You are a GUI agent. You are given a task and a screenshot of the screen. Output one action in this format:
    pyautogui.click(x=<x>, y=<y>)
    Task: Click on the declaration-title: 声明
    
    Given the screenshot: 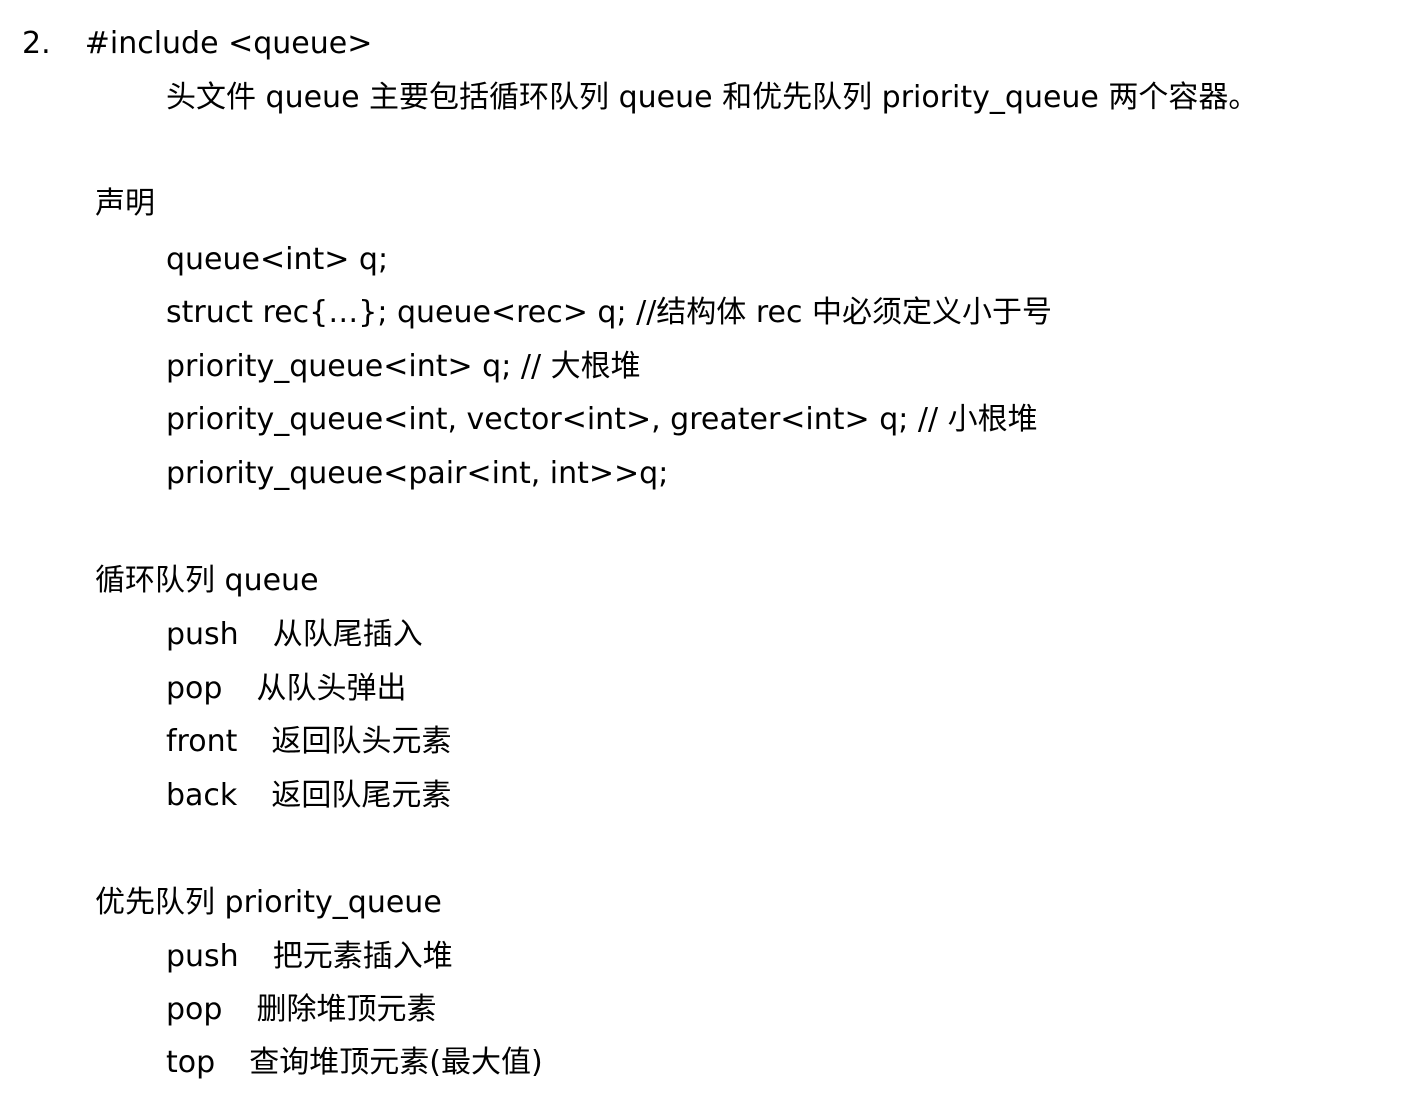 What is the action you would take?
    pyautogui.click(x=125, y=203)
    